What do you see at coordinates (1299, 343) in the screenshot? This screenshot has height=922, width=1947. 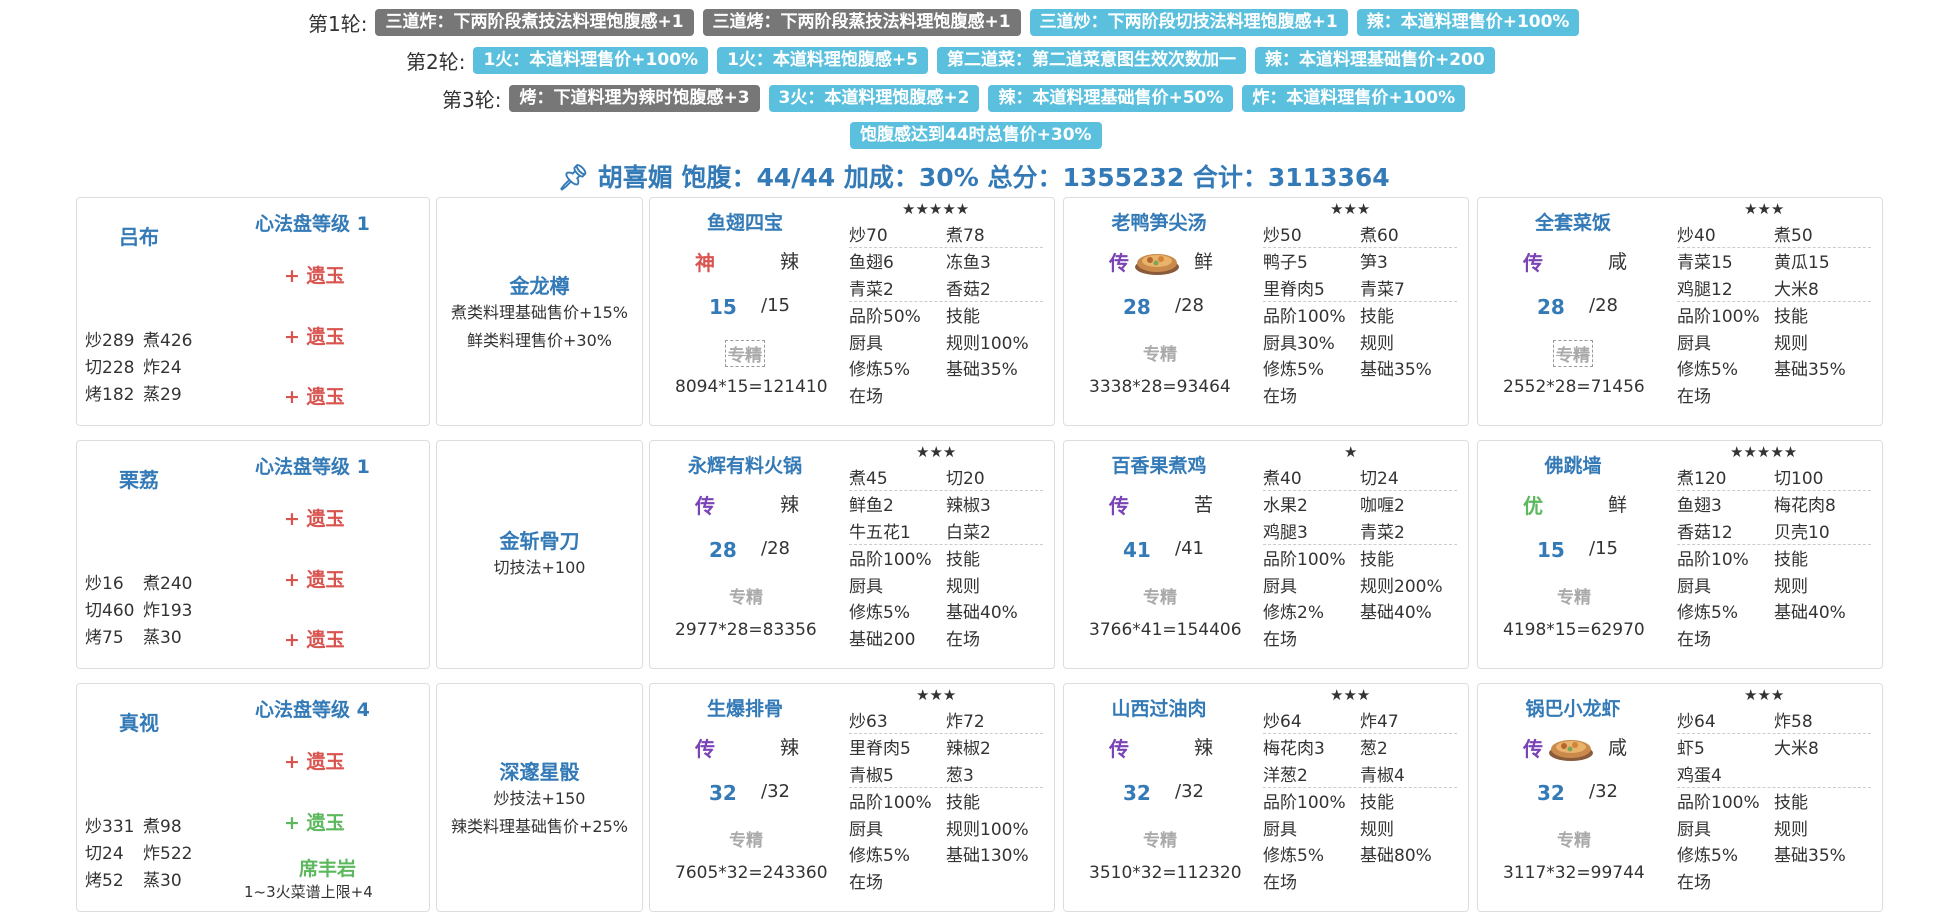 I see `stat-cell: 厨具30%` at bounding box center [1299, 343].